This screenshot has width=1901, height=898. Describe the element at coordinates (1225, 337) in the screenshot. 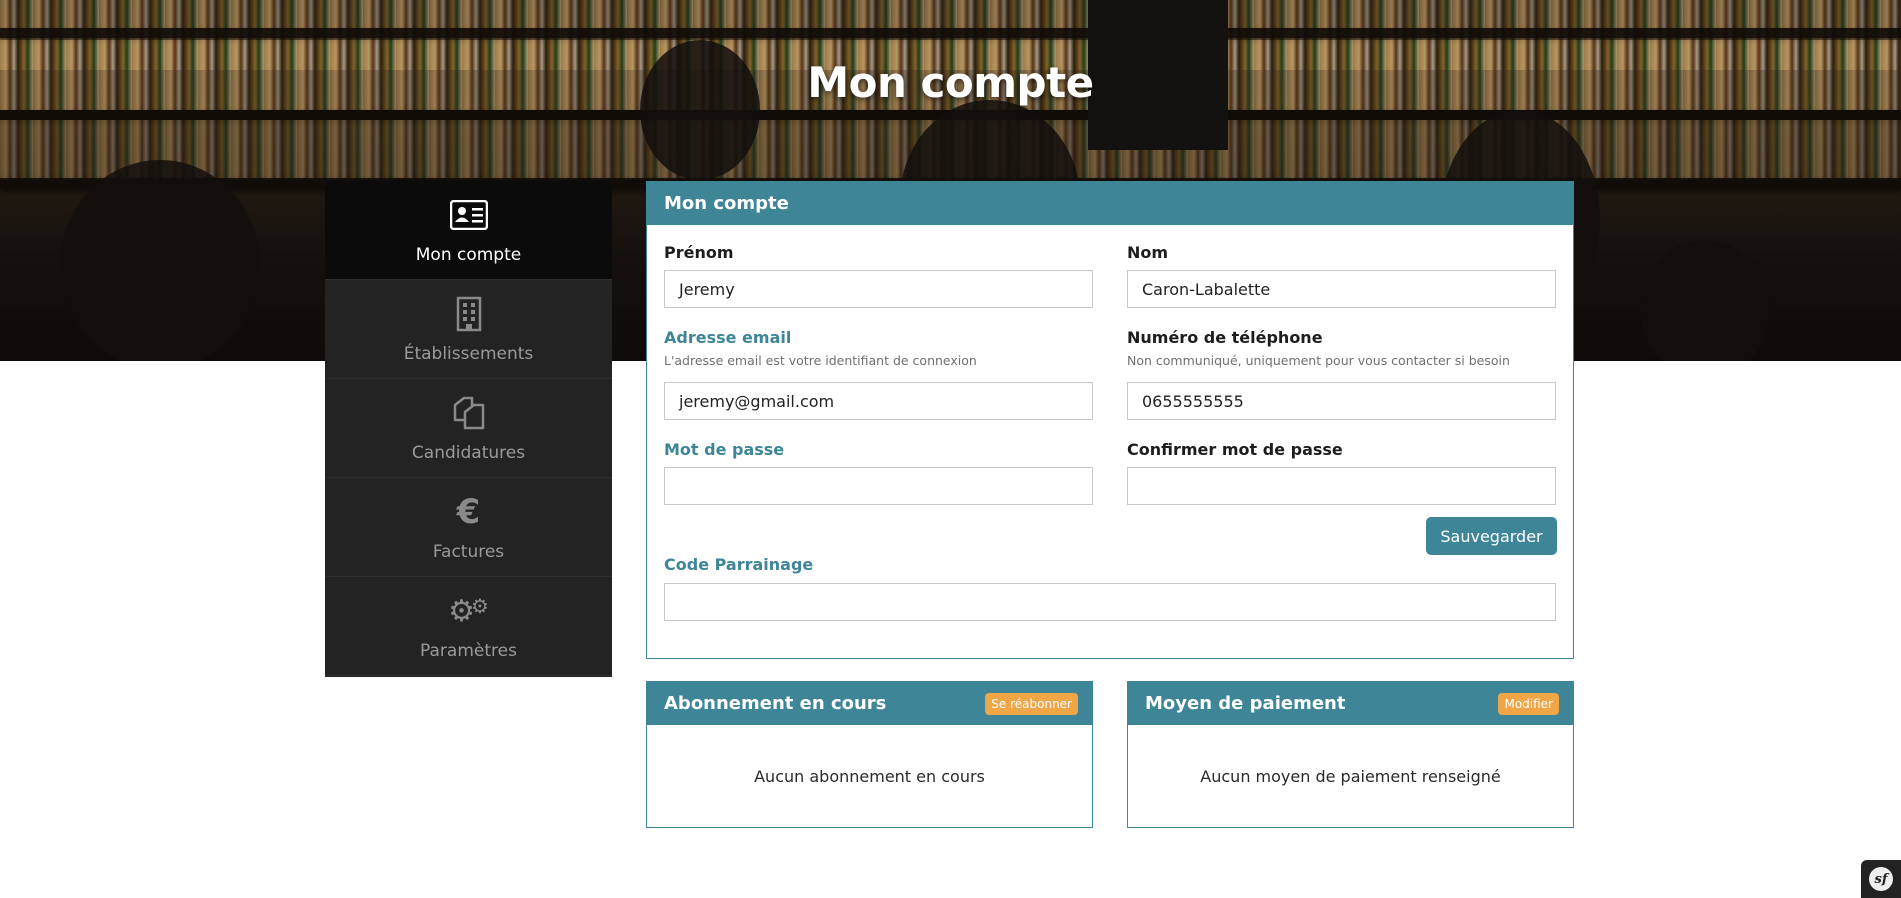

I see `phone-label: Numéro de téléphone` at that location.